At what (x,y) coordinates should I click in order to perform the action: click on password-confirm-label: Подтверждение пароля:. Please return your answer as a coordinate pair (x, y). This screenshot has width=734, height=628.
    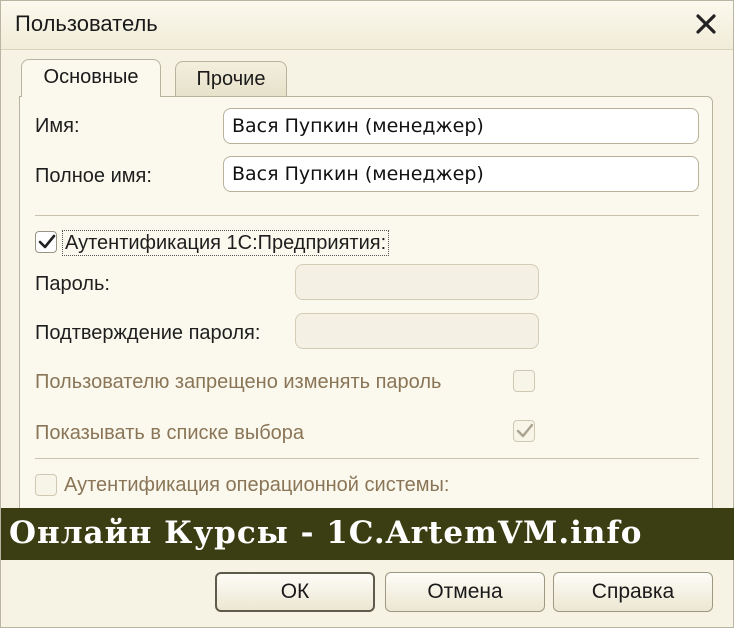
    Looking at the image, I should click on (148, 333).